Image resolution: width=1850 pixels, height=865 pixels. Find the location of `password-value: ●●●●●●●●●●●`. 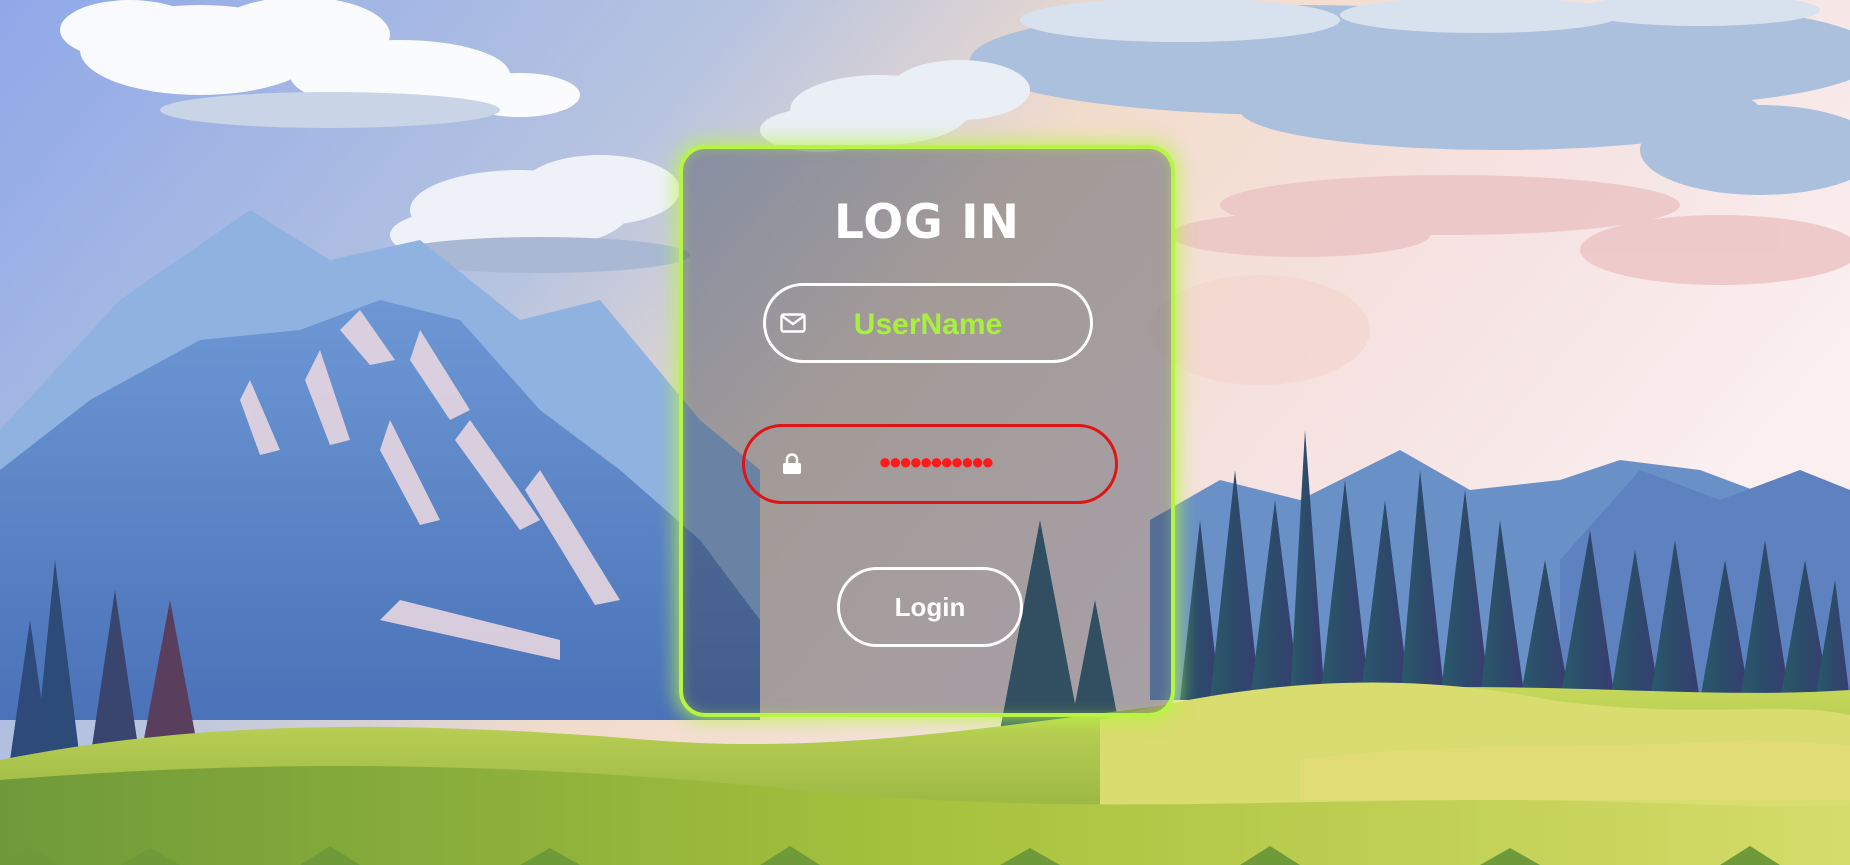

password-value: ●●●●●●●●●●● is located at coordinates (936, 461).